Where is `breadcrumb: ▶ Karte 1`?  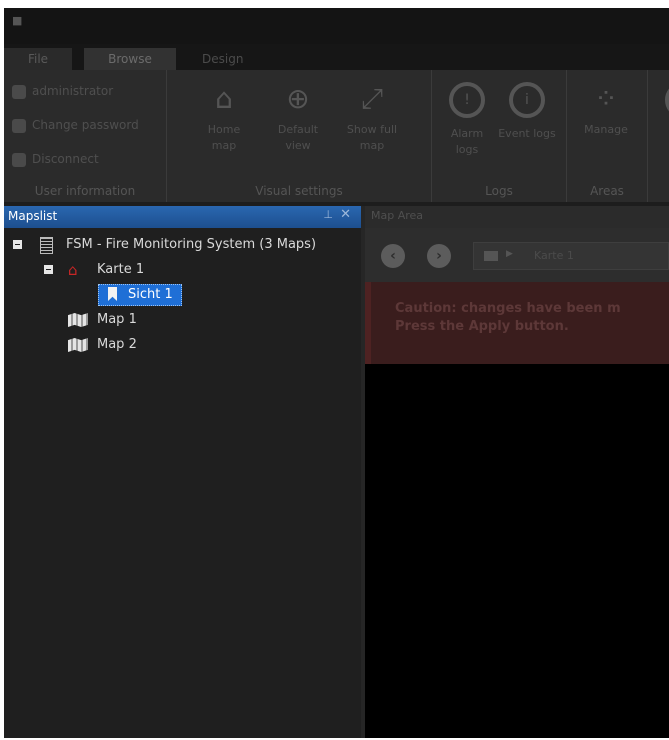 breadcrumb: ▶ Karte 1 is located at coordinates (571, 256).